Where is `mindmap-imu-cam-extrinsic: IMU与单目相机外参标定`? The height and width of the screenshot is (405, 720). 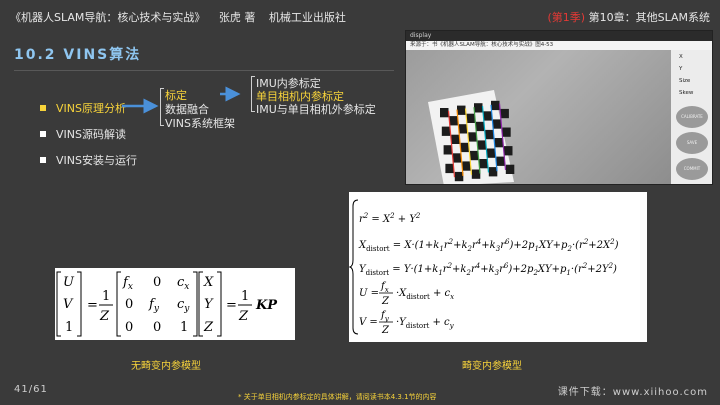
mindmap-imu-cam-extrinsic: IMU与单目相机外参标定 is located at coordinates (316, 109).